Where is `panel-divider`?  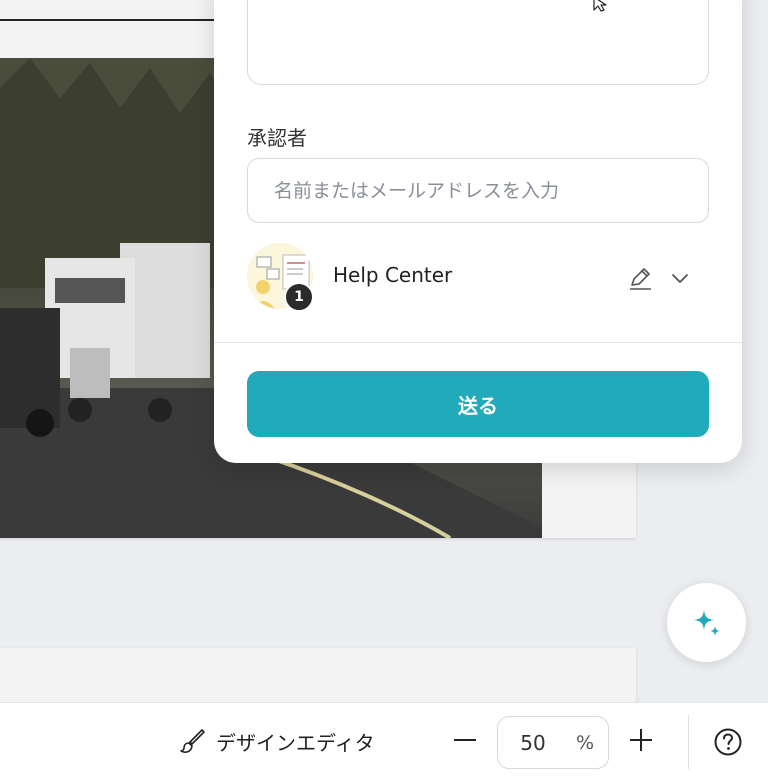 panel-divider is located at coordinates (478, 342).